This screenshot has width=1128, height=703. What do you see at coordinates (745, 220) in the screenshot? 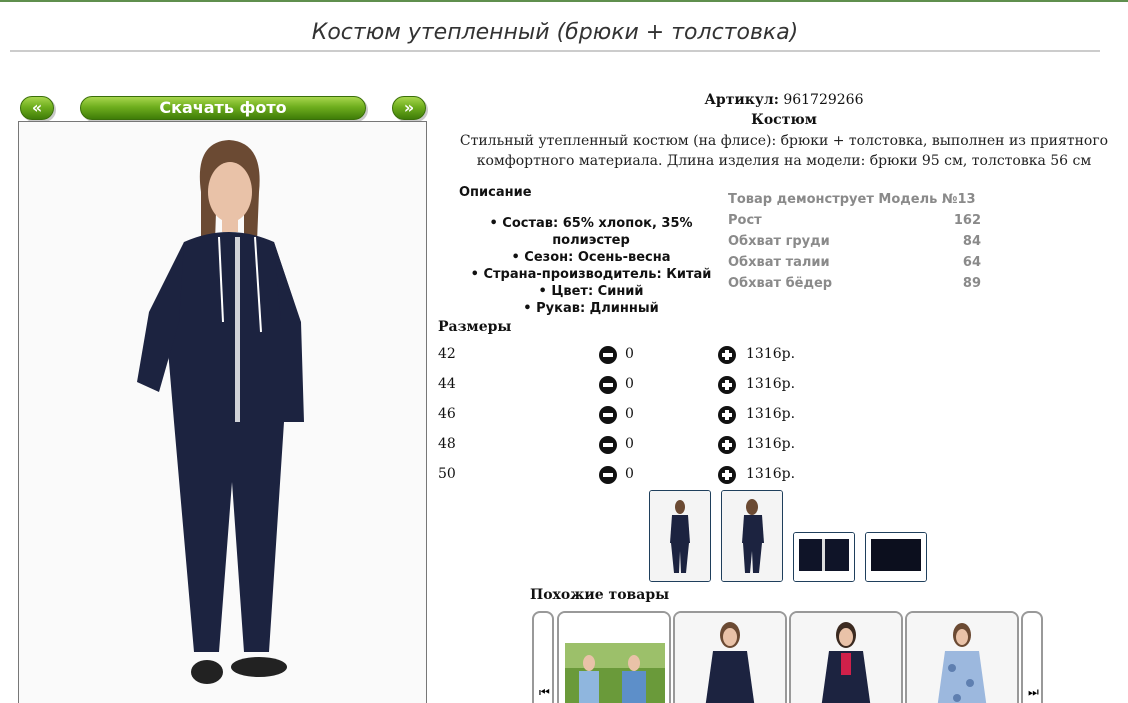
I see `model-row-label: Рост` at bounding box center [745, 220].